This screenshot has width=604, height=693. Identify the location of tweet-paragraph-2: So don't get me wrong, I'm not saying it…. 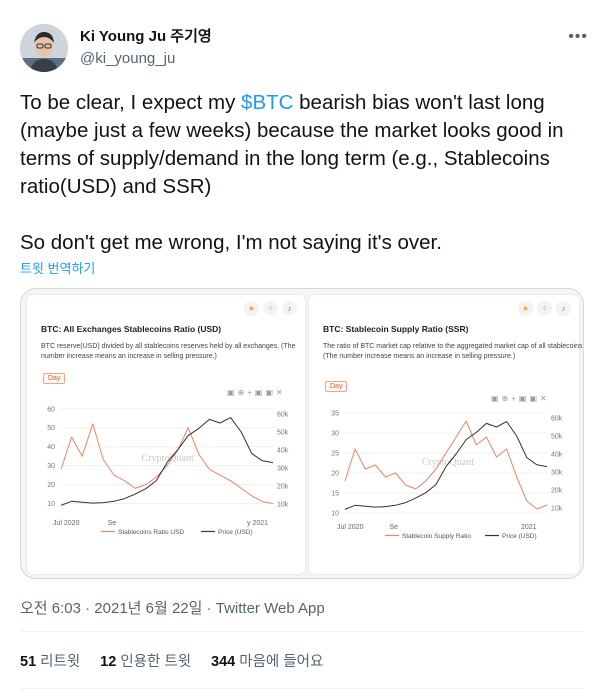
(231, 242).